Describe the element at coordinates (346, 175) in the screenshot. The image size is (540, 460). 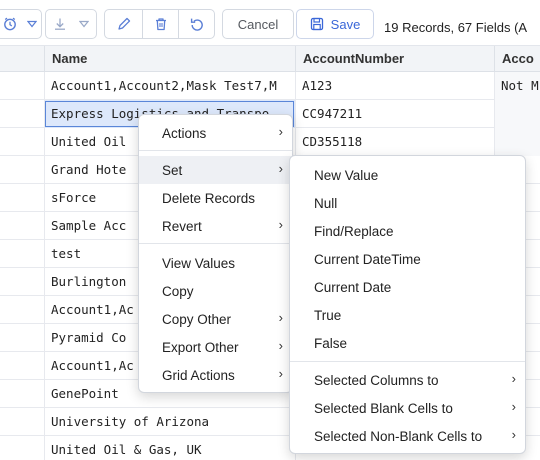
I see `submenu-item-label: New Value` at that location.